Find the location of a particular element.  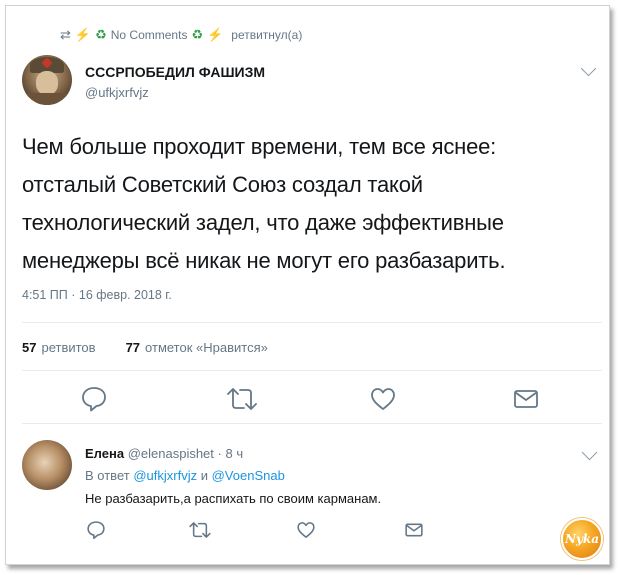

tweet-line: отсталый Советский Союз создал такой is located at coordinates (222, 184).